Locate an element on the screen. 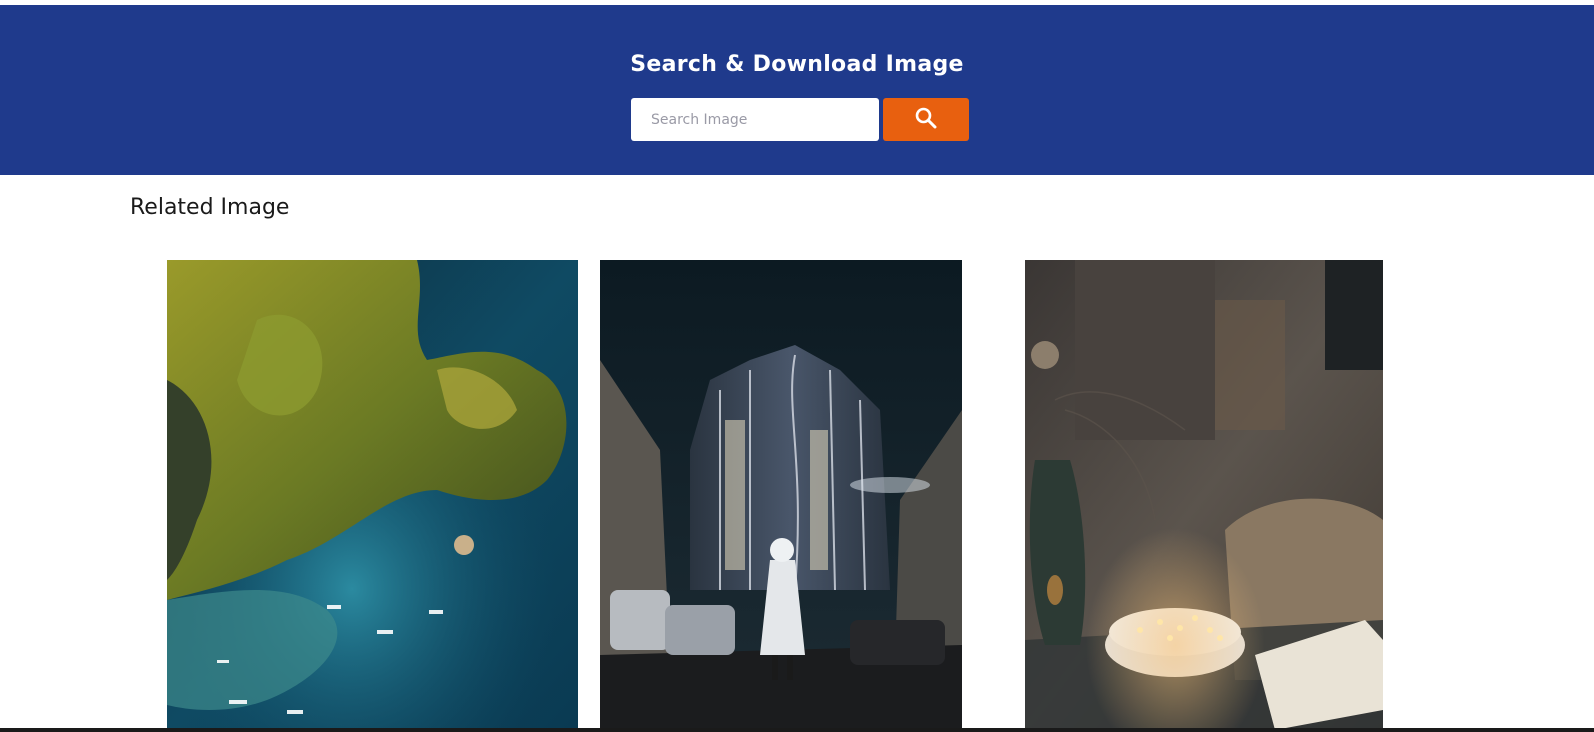  page-title: Search & Download Image is located at coordinates (797, 64).